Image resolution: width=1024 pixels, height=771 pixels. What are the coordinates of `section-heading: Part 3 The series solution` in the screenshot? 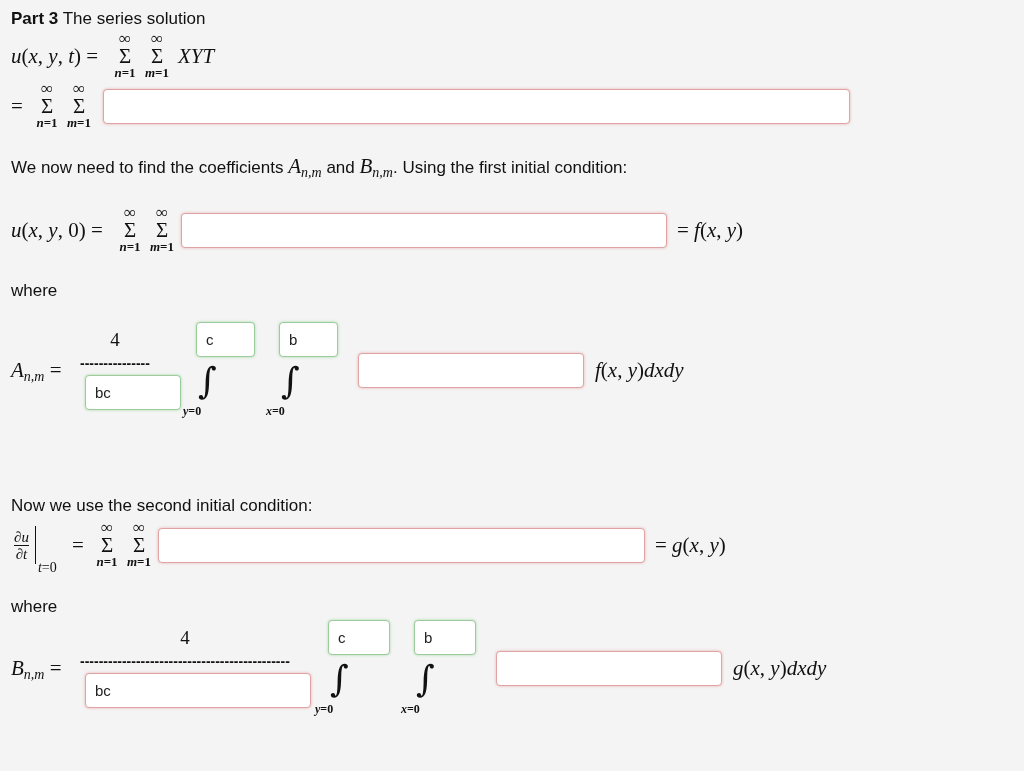 It's located at (108, 19).